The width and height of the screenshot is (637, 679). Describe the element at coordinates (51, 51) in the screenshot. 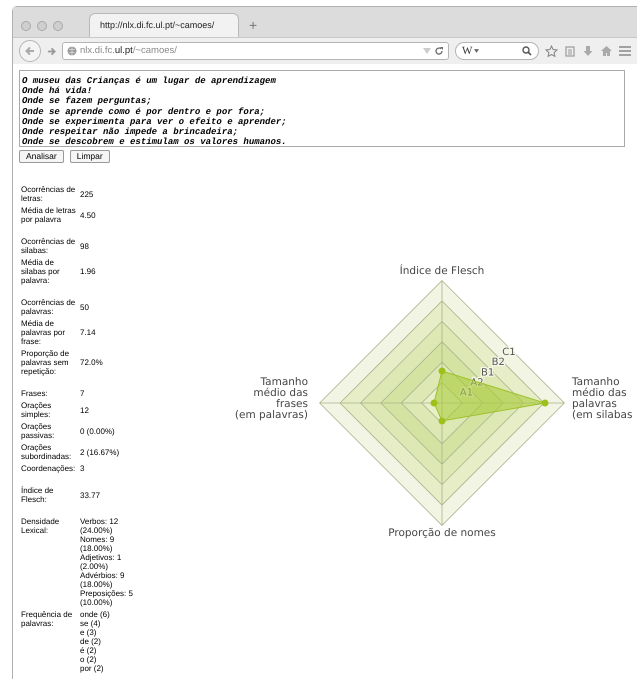

I see `forward-arrow-icon` at that location.